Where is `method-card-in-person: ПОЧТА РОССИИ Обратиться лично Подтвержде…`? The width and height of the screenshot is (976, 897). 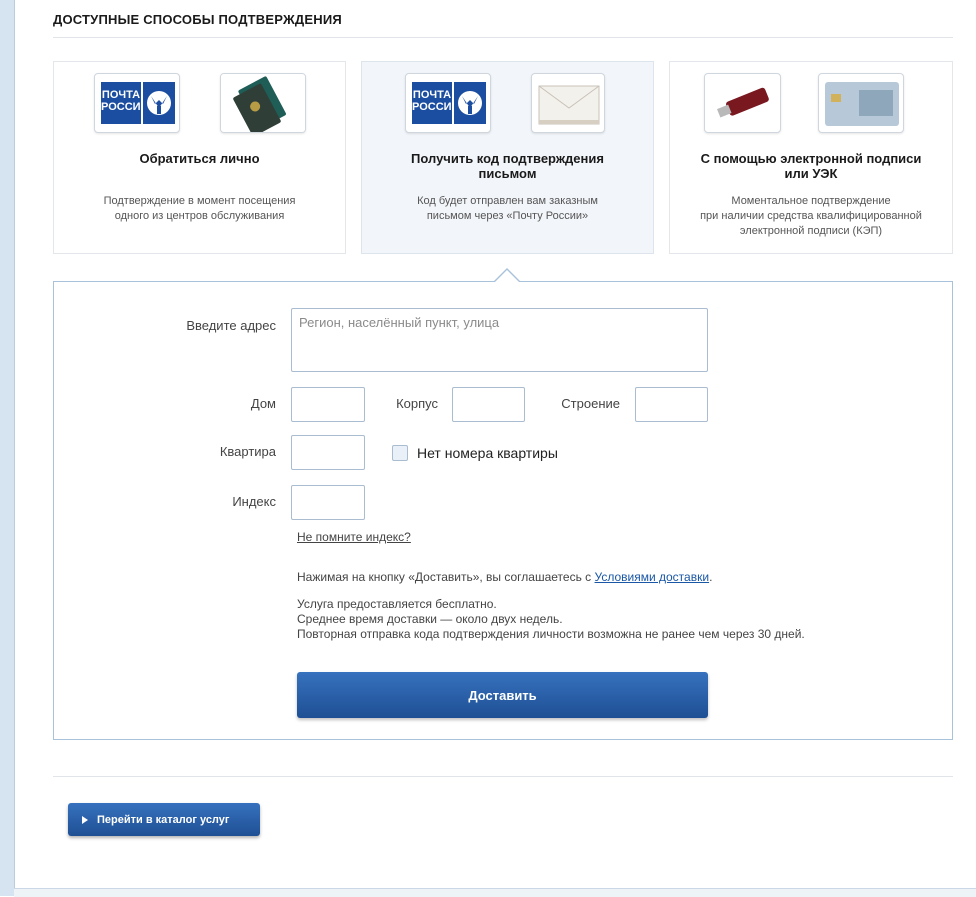
method-card-in-person: ПОЧТА РОССИИ Обратиться лично Подтвержде… is located at coordinates (199, 157).